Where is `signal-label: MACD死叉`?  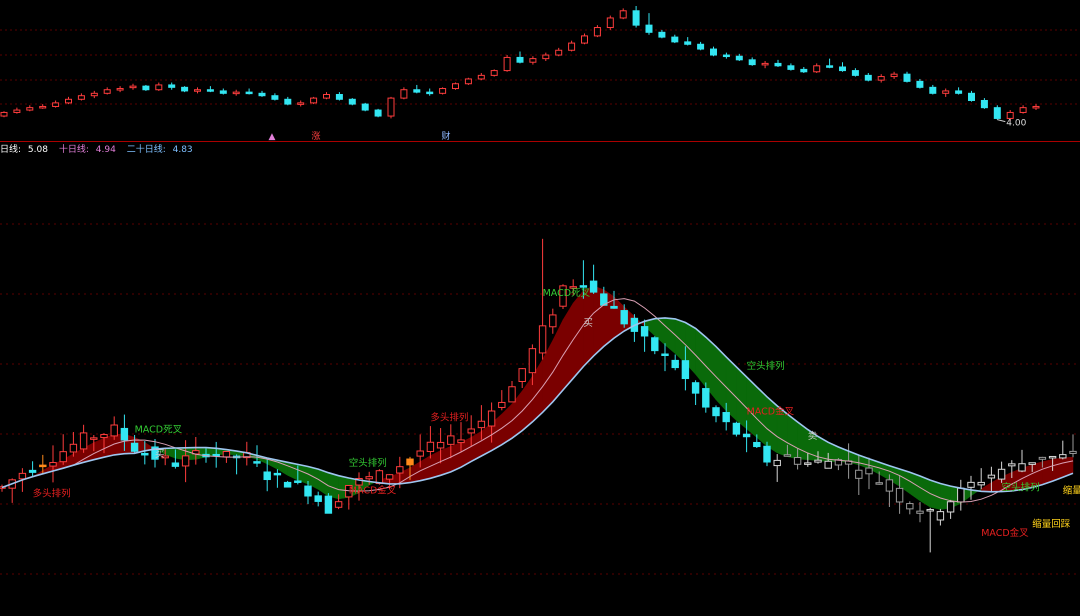 signal-label: MACD死叉 is located at coordinates (159, 430).